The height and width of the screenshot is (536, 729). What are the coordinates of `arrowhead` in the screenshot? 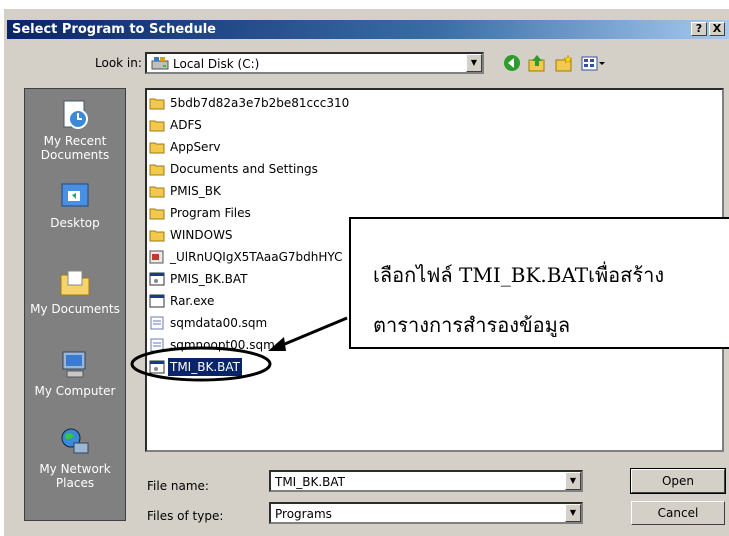 It's located at (277, 344).